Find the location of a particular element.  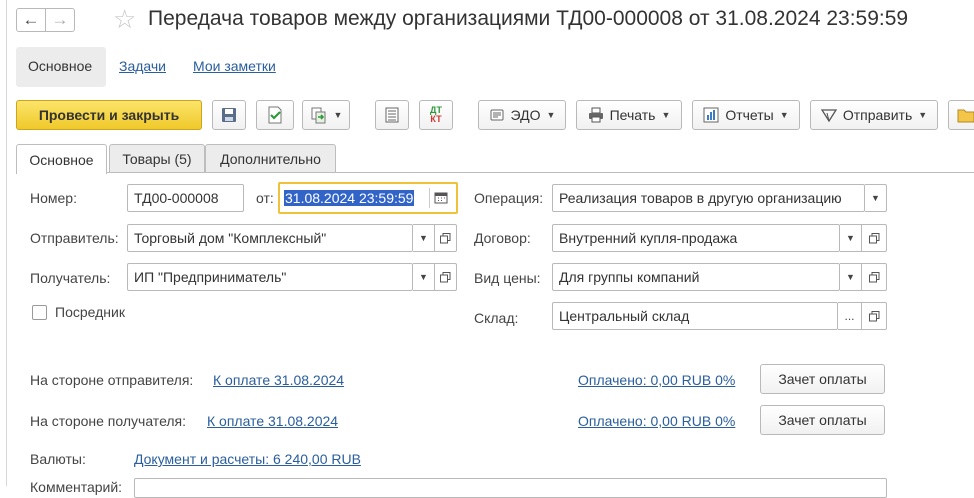

recipient-dropdown: ▼ is located at coordinates (424, 277).